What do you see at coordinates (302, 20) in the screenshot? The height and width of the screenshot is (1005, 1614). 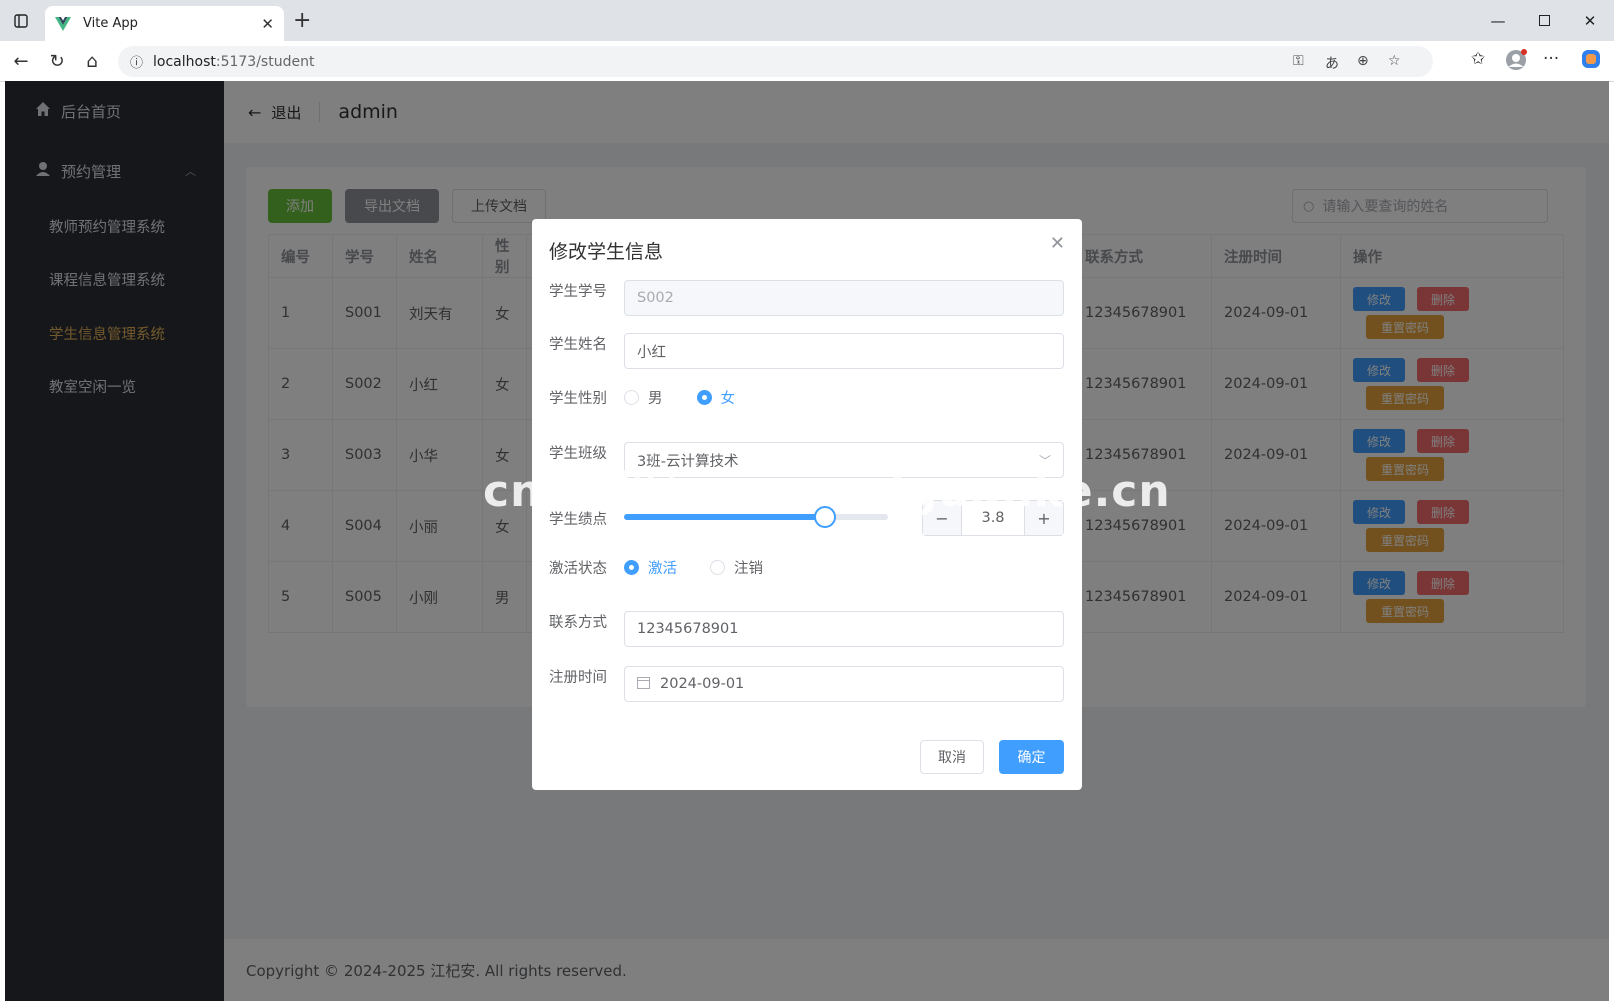 I see `new-tab-icon: +` at bounding box center [302, 20].